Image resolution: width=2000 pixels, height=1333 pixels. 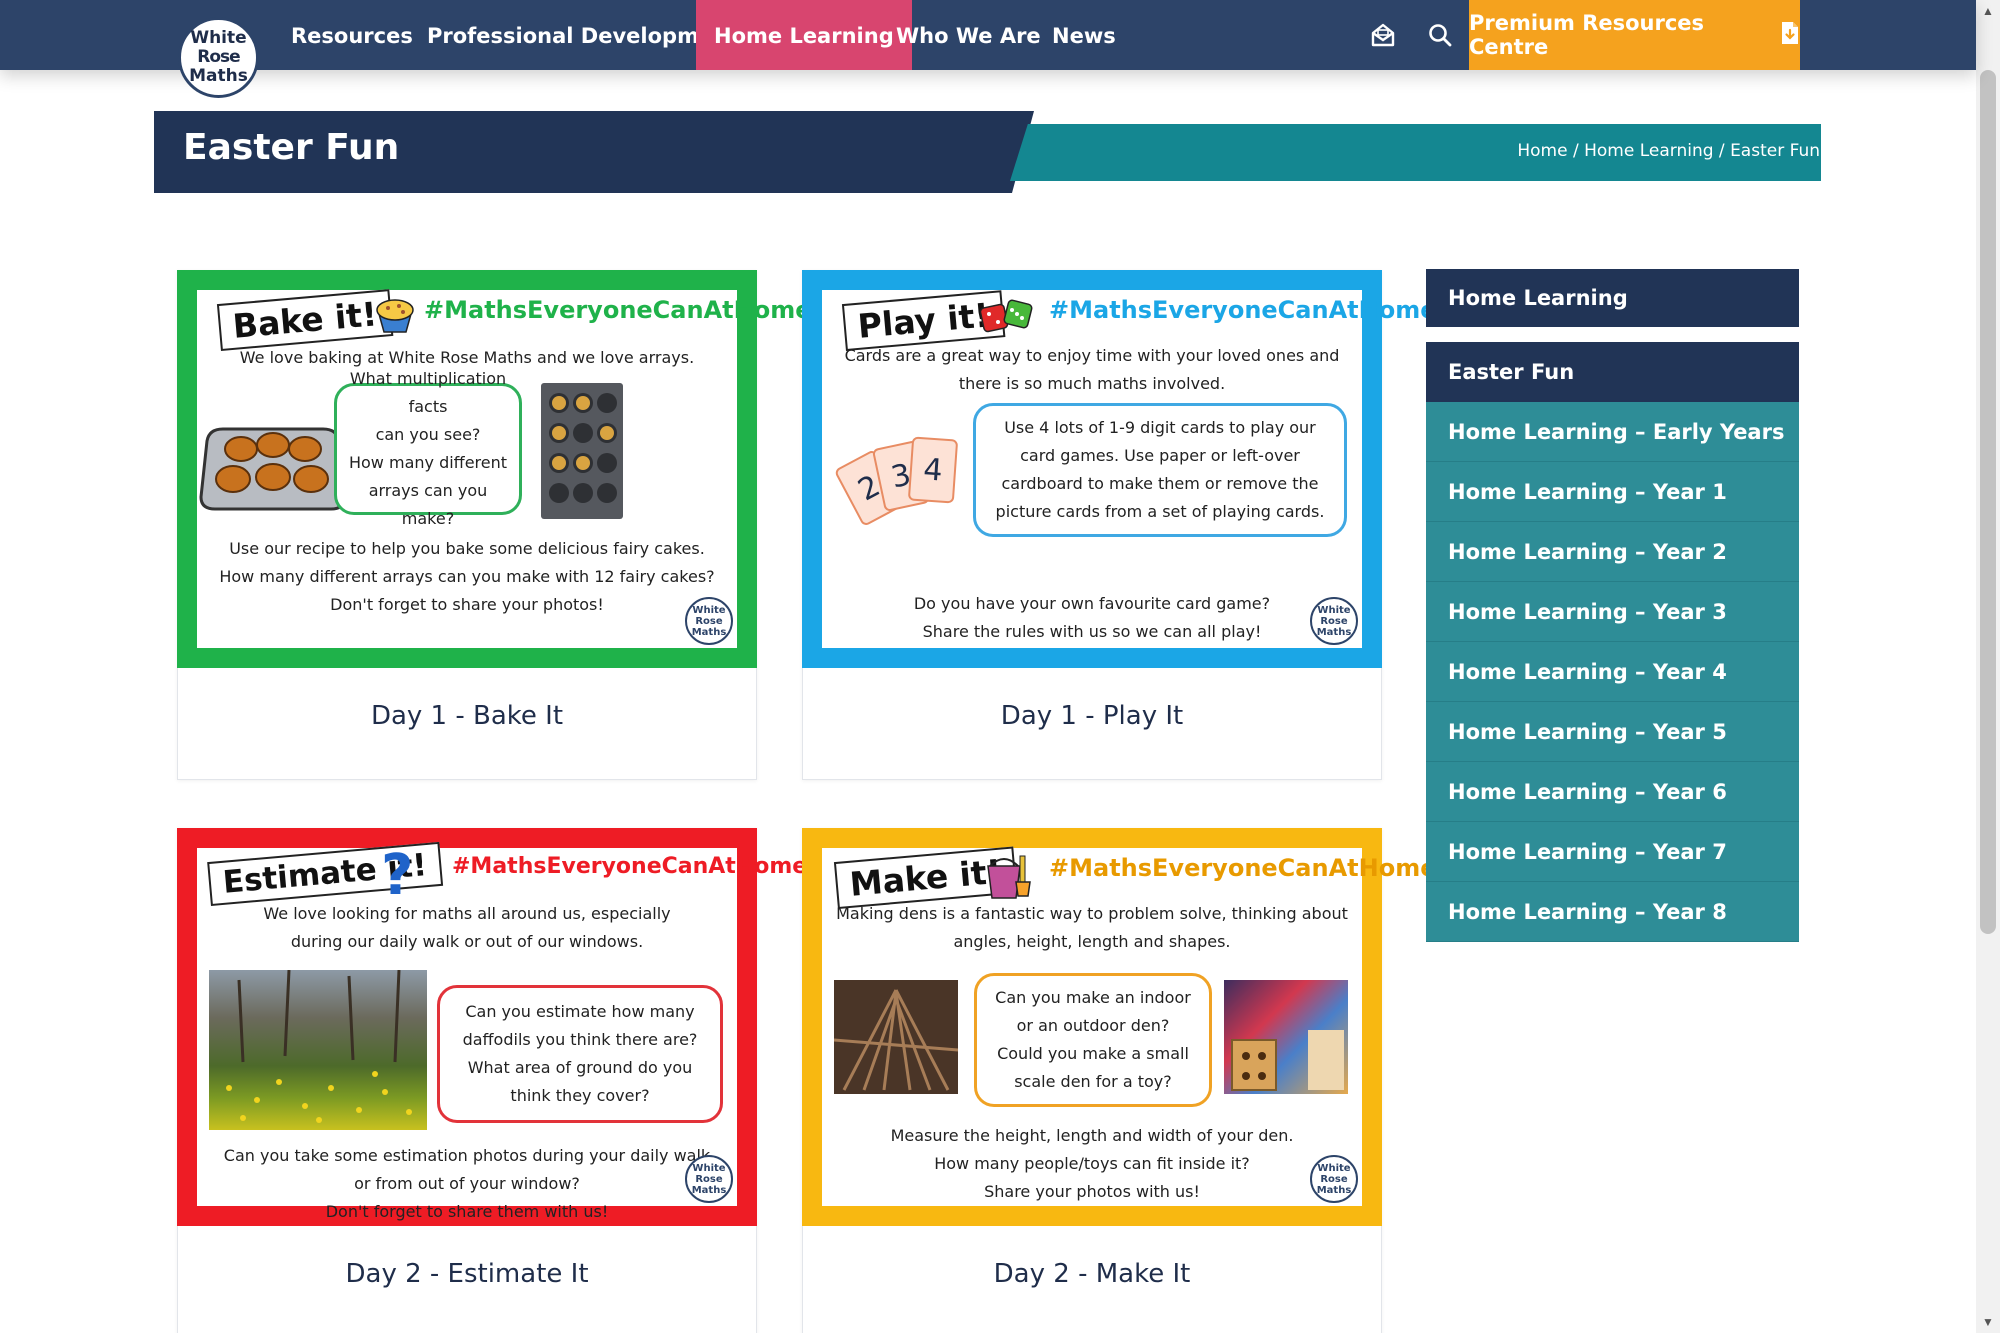 I want to click on premium-resources-label: Premium Resources Centre, so click(x=1587, y=35).